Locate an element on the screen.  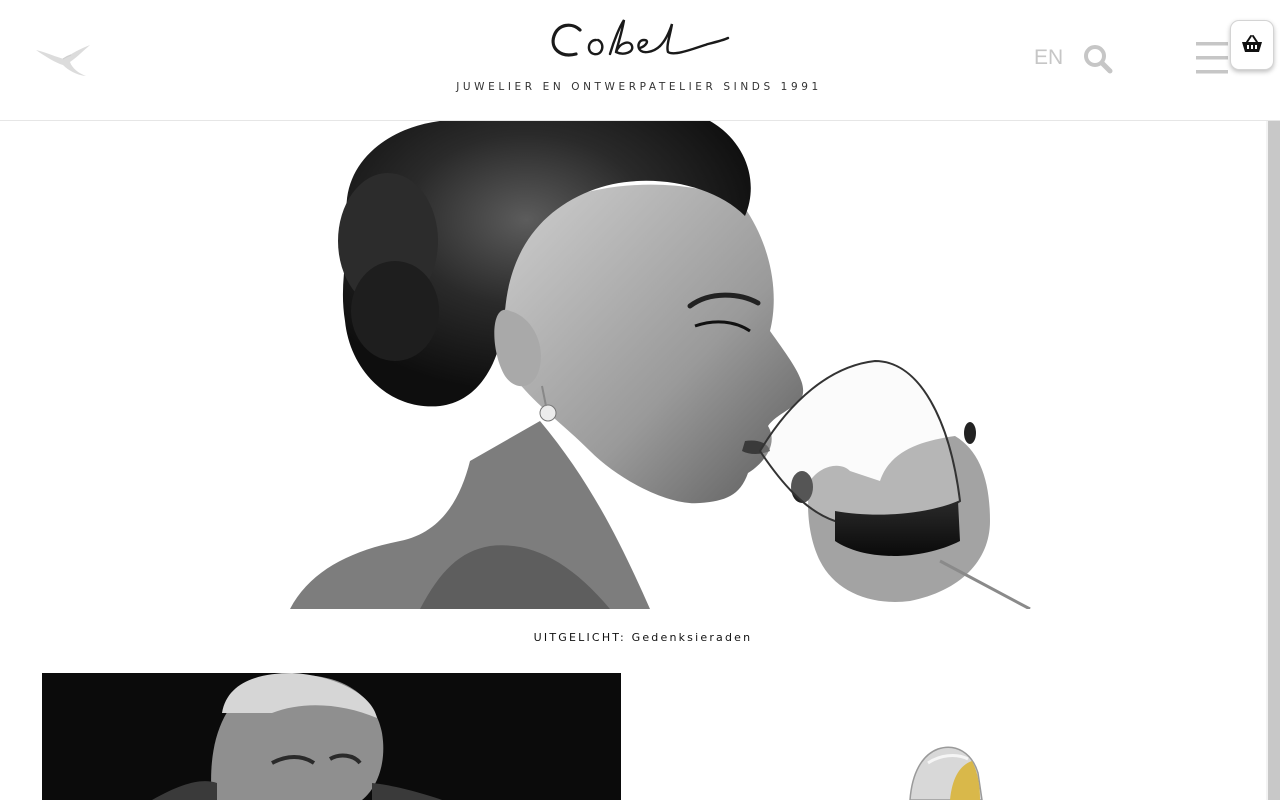
ring-tile-image is located at coordinates (949, 736).